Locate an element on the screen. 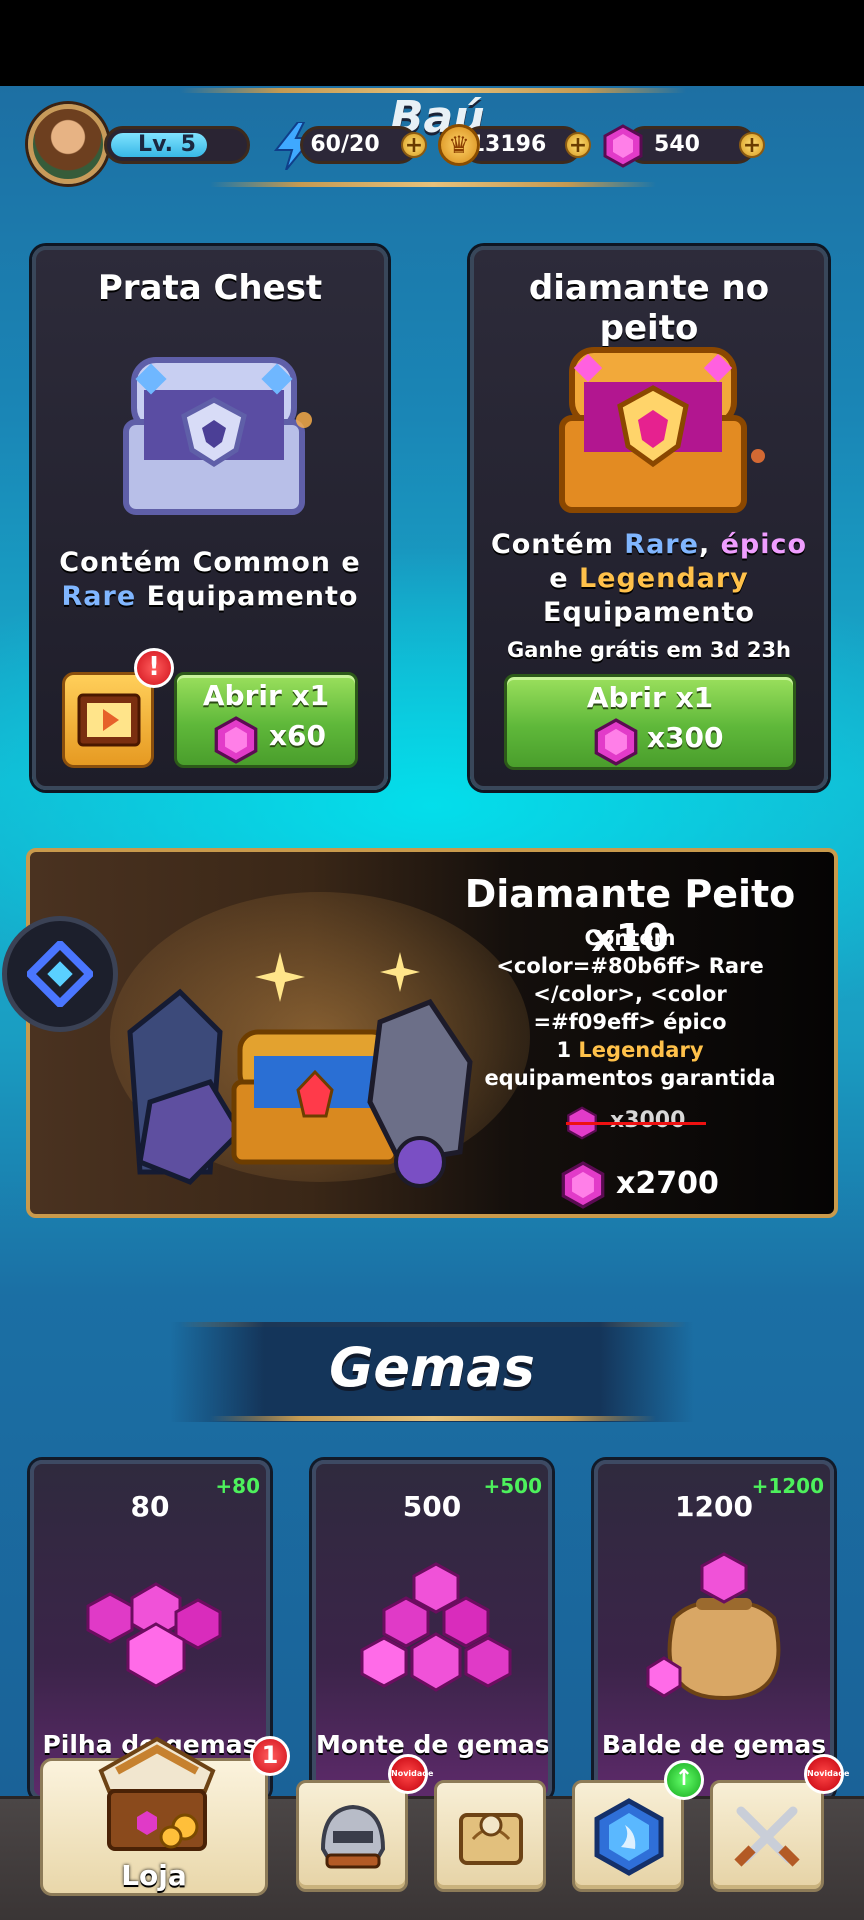 This screenshot has height=1920, width=864. diamond-logo-icon is located at coordinates (60, 974).